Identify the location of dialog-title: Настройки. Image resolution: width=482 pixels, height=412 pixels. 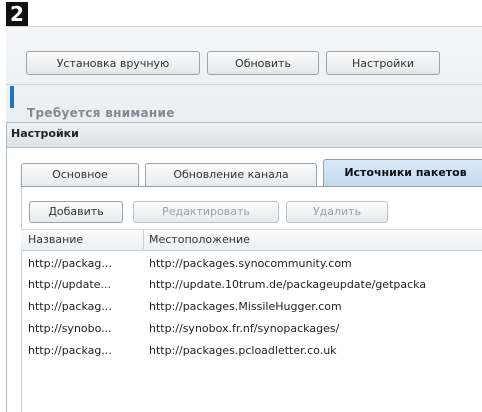
(45, 133).